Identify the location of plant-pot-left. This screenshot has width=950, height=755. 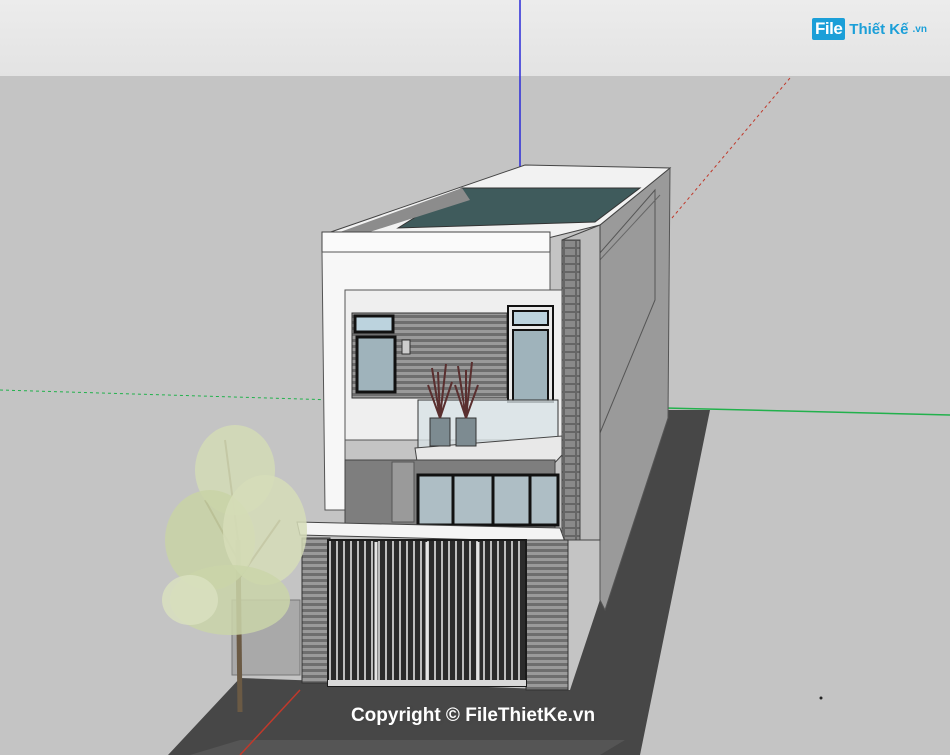
(440, 432).